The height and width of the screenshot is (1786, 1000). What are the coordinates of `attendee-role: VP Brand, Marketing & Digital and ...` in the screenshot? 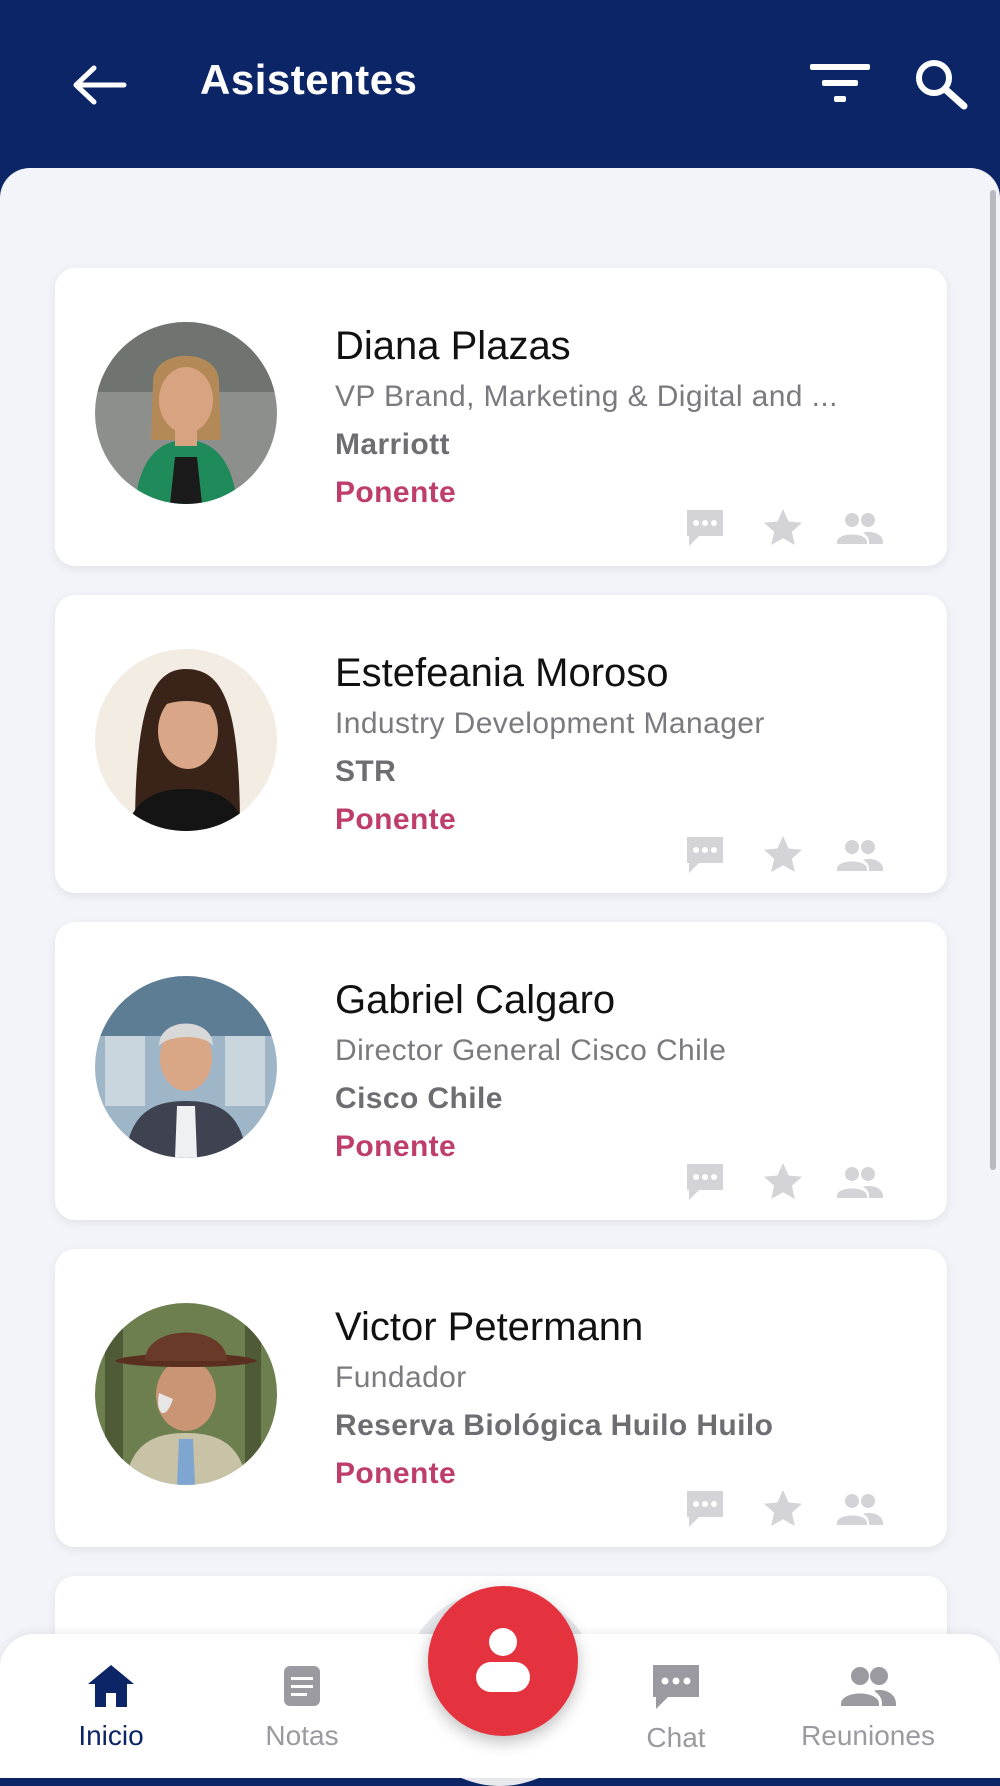 It's located at (586, 396).